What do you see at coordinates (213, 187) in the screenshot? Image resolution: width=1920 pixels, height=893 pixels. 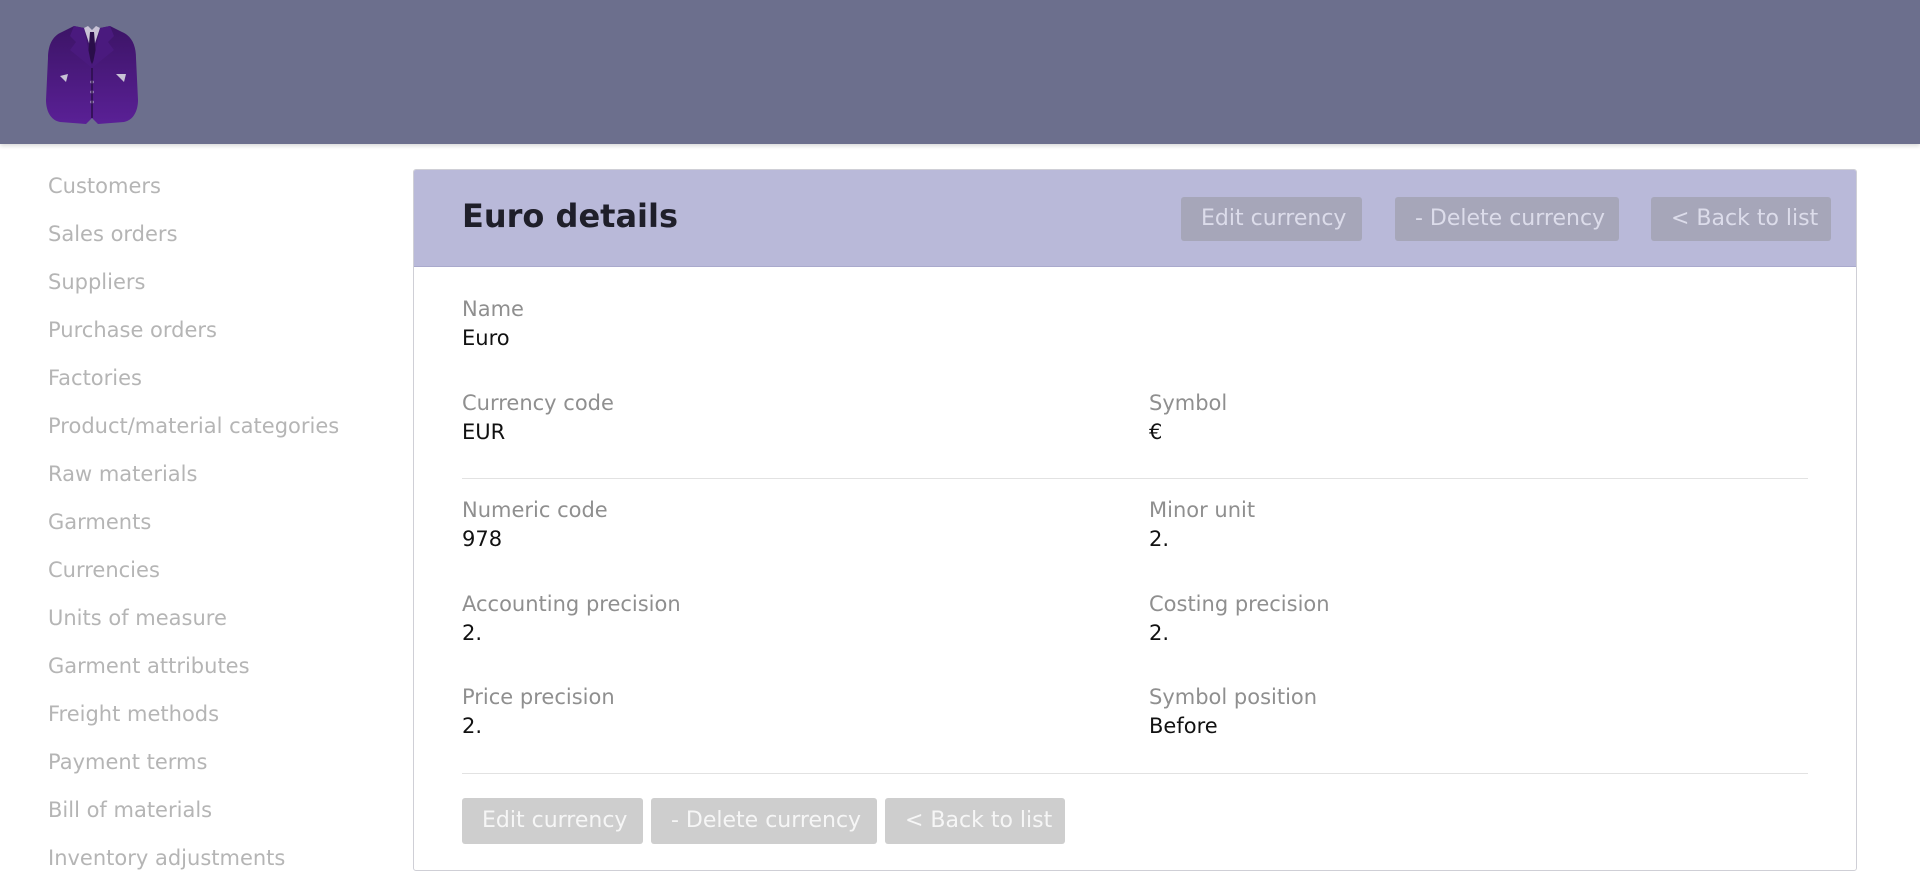 I see `sidebar-item-customers: Customers` at bounding box center [213, 187].